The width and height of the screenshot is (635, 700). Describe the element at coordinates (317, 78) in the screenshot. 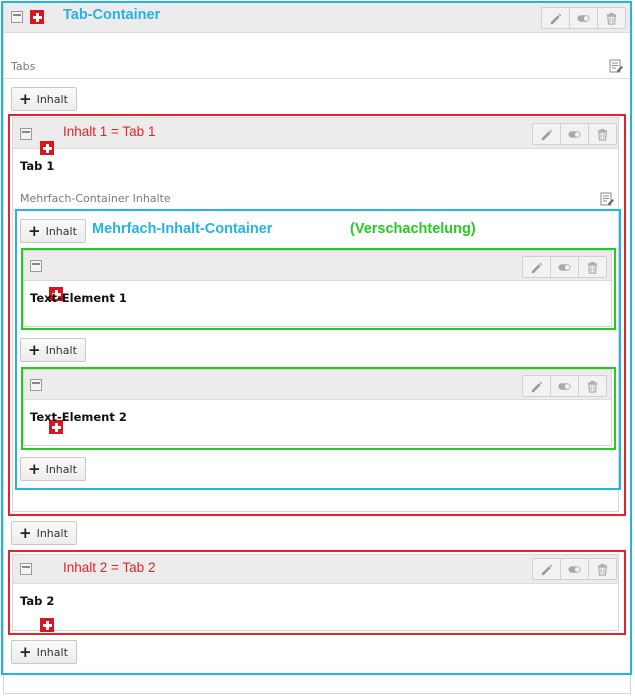

I see `divider` at that location.